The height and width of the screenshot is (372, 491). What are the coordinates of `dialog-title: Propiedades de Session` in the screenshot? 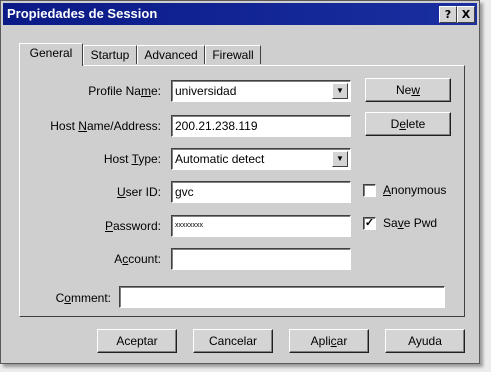 It's located at (82, 13).